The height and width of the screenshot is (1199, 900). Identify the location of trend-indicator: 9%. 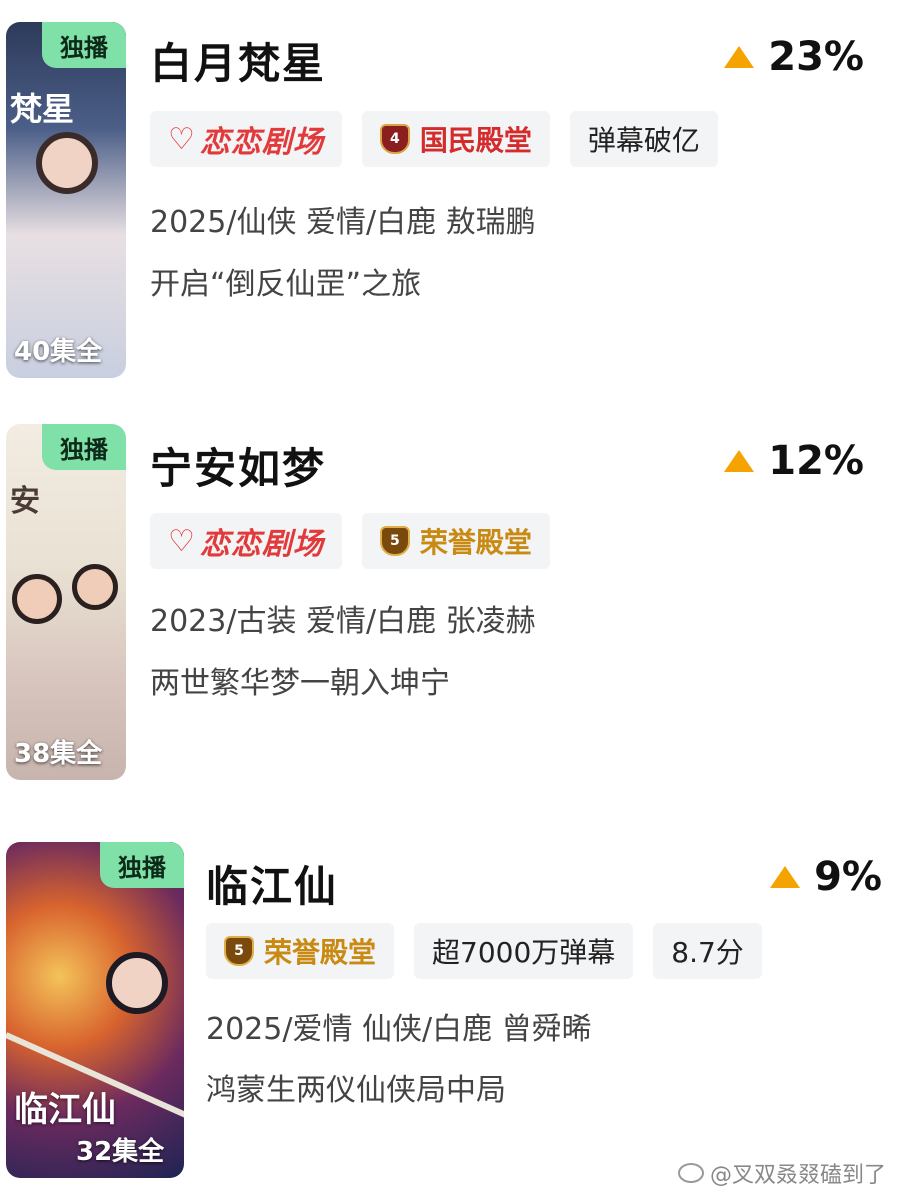
(826, 877).